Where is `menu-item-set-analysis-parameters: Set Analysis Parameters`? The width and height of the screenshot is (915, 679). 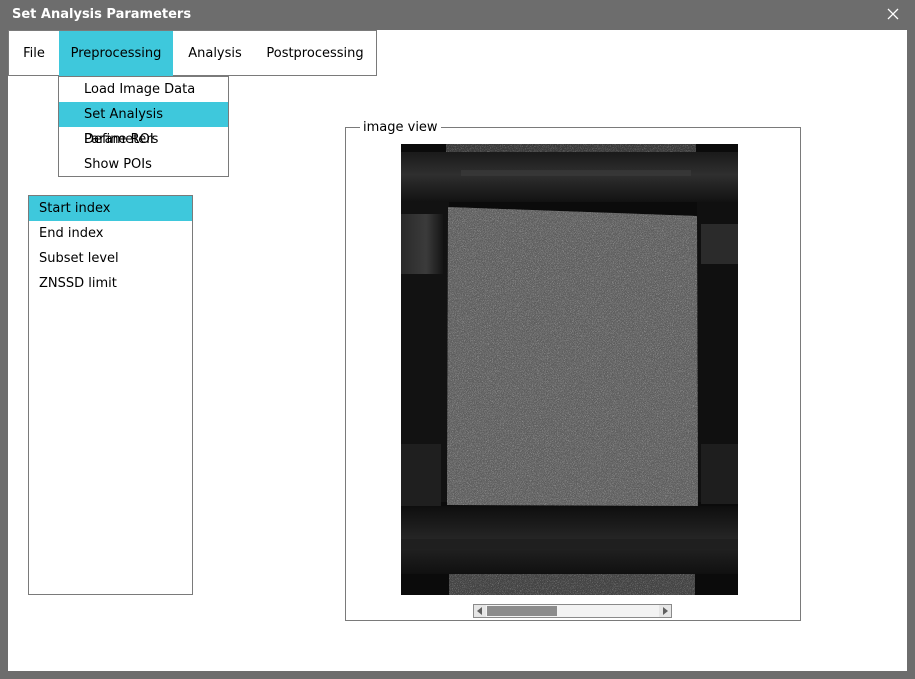
menu-item-set-analysis-parameters: Set Analysis Parameters is located at coordinates (143, 124).